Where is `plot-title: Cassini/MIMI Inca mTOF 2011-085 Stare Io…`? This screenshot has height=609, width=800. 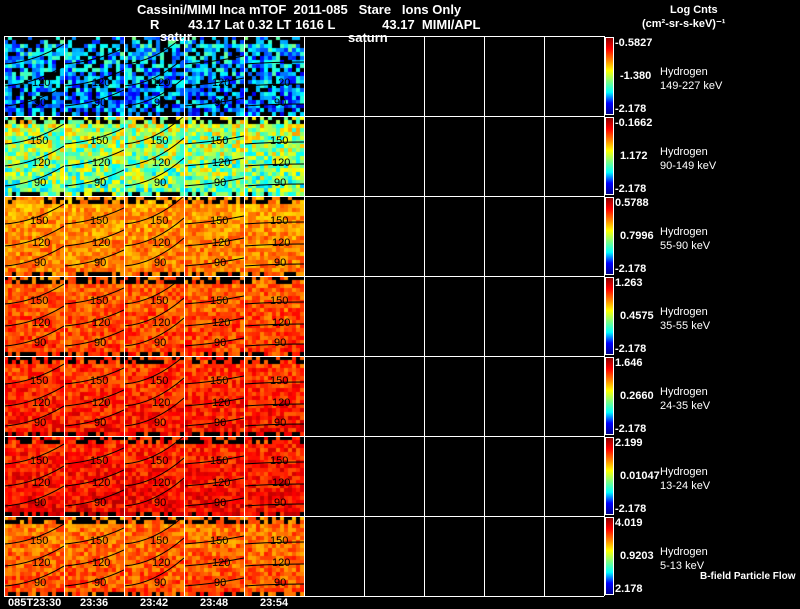 plot-title: Cassini/MIMI Inca mTOF 2011-085 Stare Io… is located at coordinates (299, 9).